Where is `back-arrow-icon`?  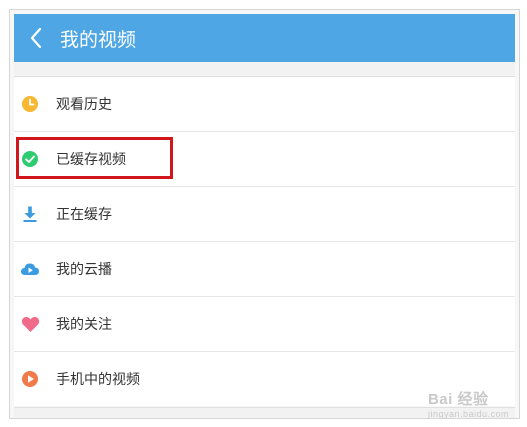 back-arrow-icon is located at coordinates (36, 38).